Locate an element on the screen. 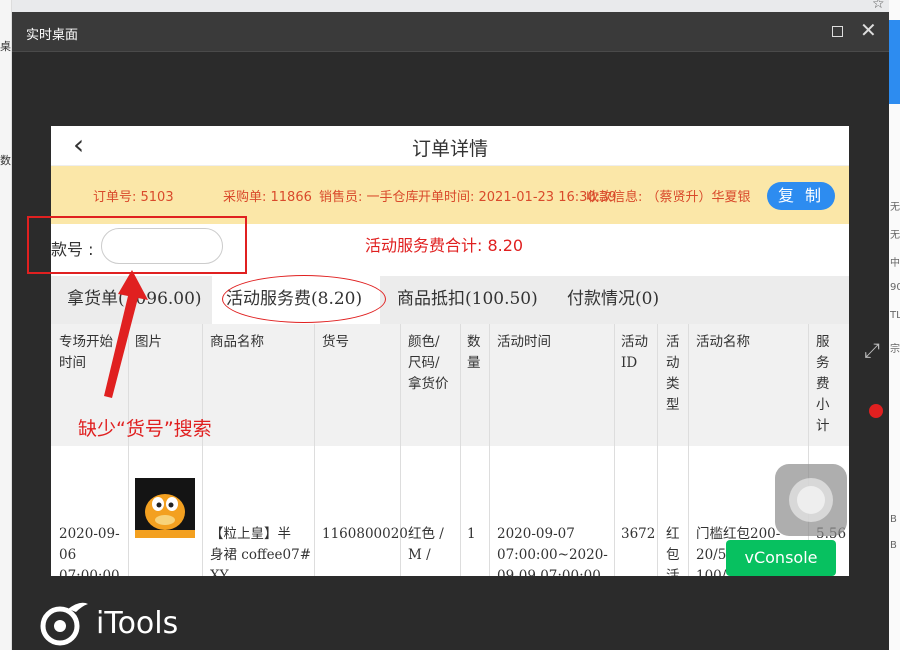 The height and width of the screenshot is (660, 900). product-image is located at coordinates (165, 508).